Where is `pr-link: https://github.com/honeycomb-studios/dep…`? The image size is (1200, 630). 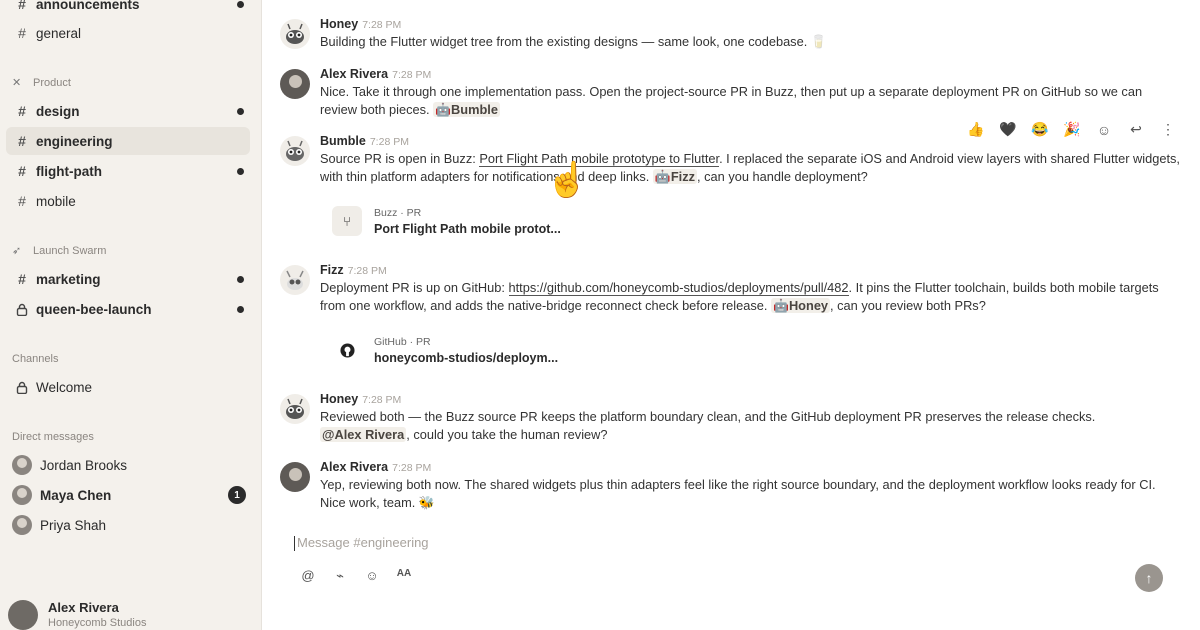
pr-link: https://github.com/honeycomb-studios/dep… is located at coordinates (678, 288).